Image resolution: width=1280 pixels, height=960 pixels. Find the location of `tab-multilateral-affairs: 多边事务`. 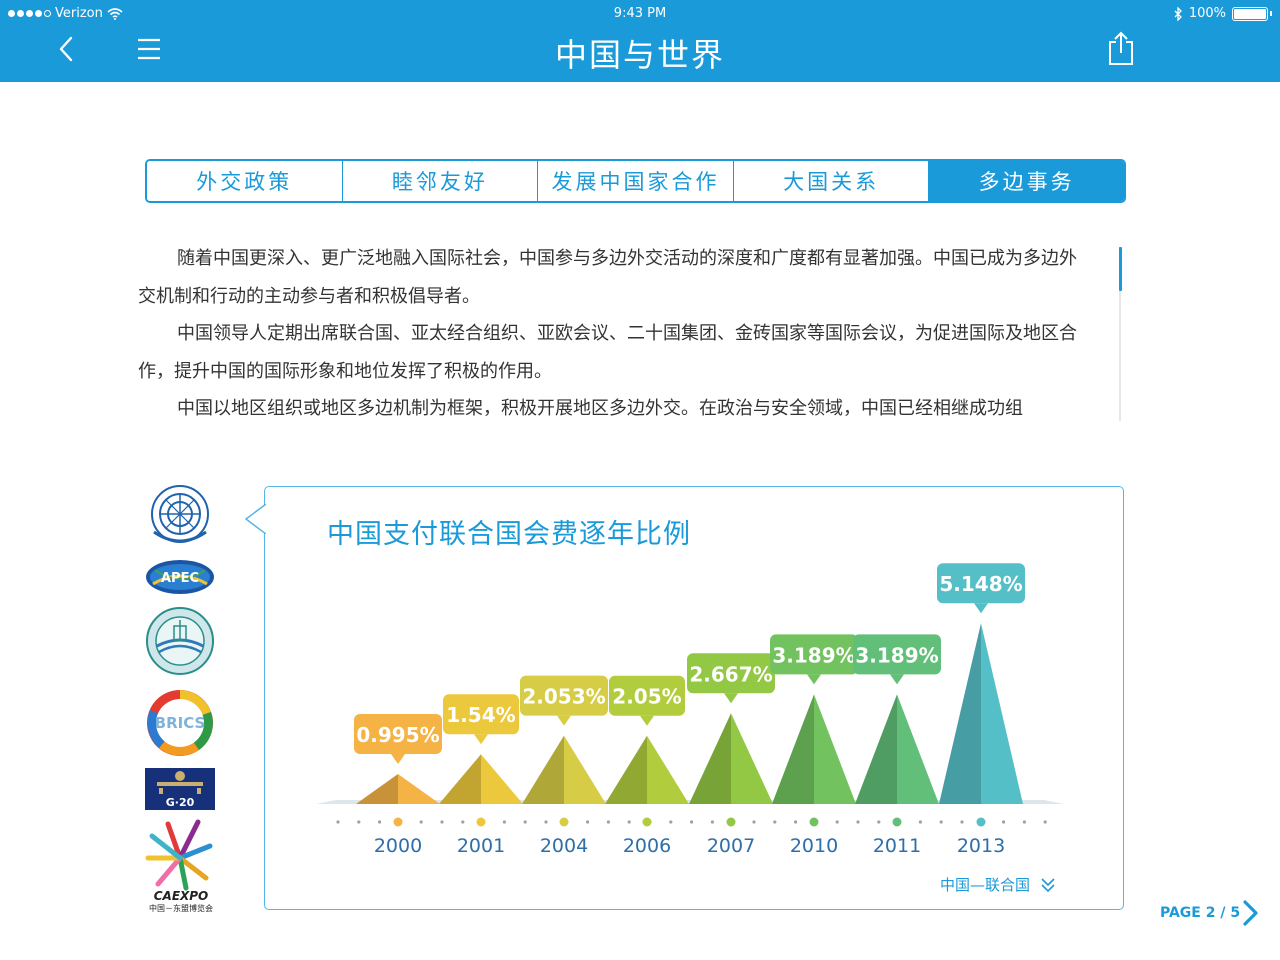

tab-multilateral-affairs: 多边事务 is located at coordinates (1026, 181).